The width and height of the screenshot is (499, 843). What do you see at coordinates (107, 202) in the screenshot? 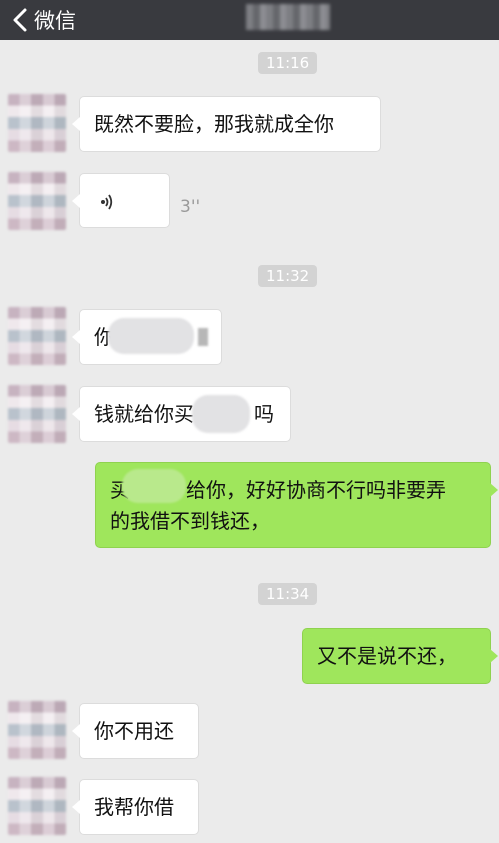
I see `voice-wave-icon` at bounding box center [107, 202].